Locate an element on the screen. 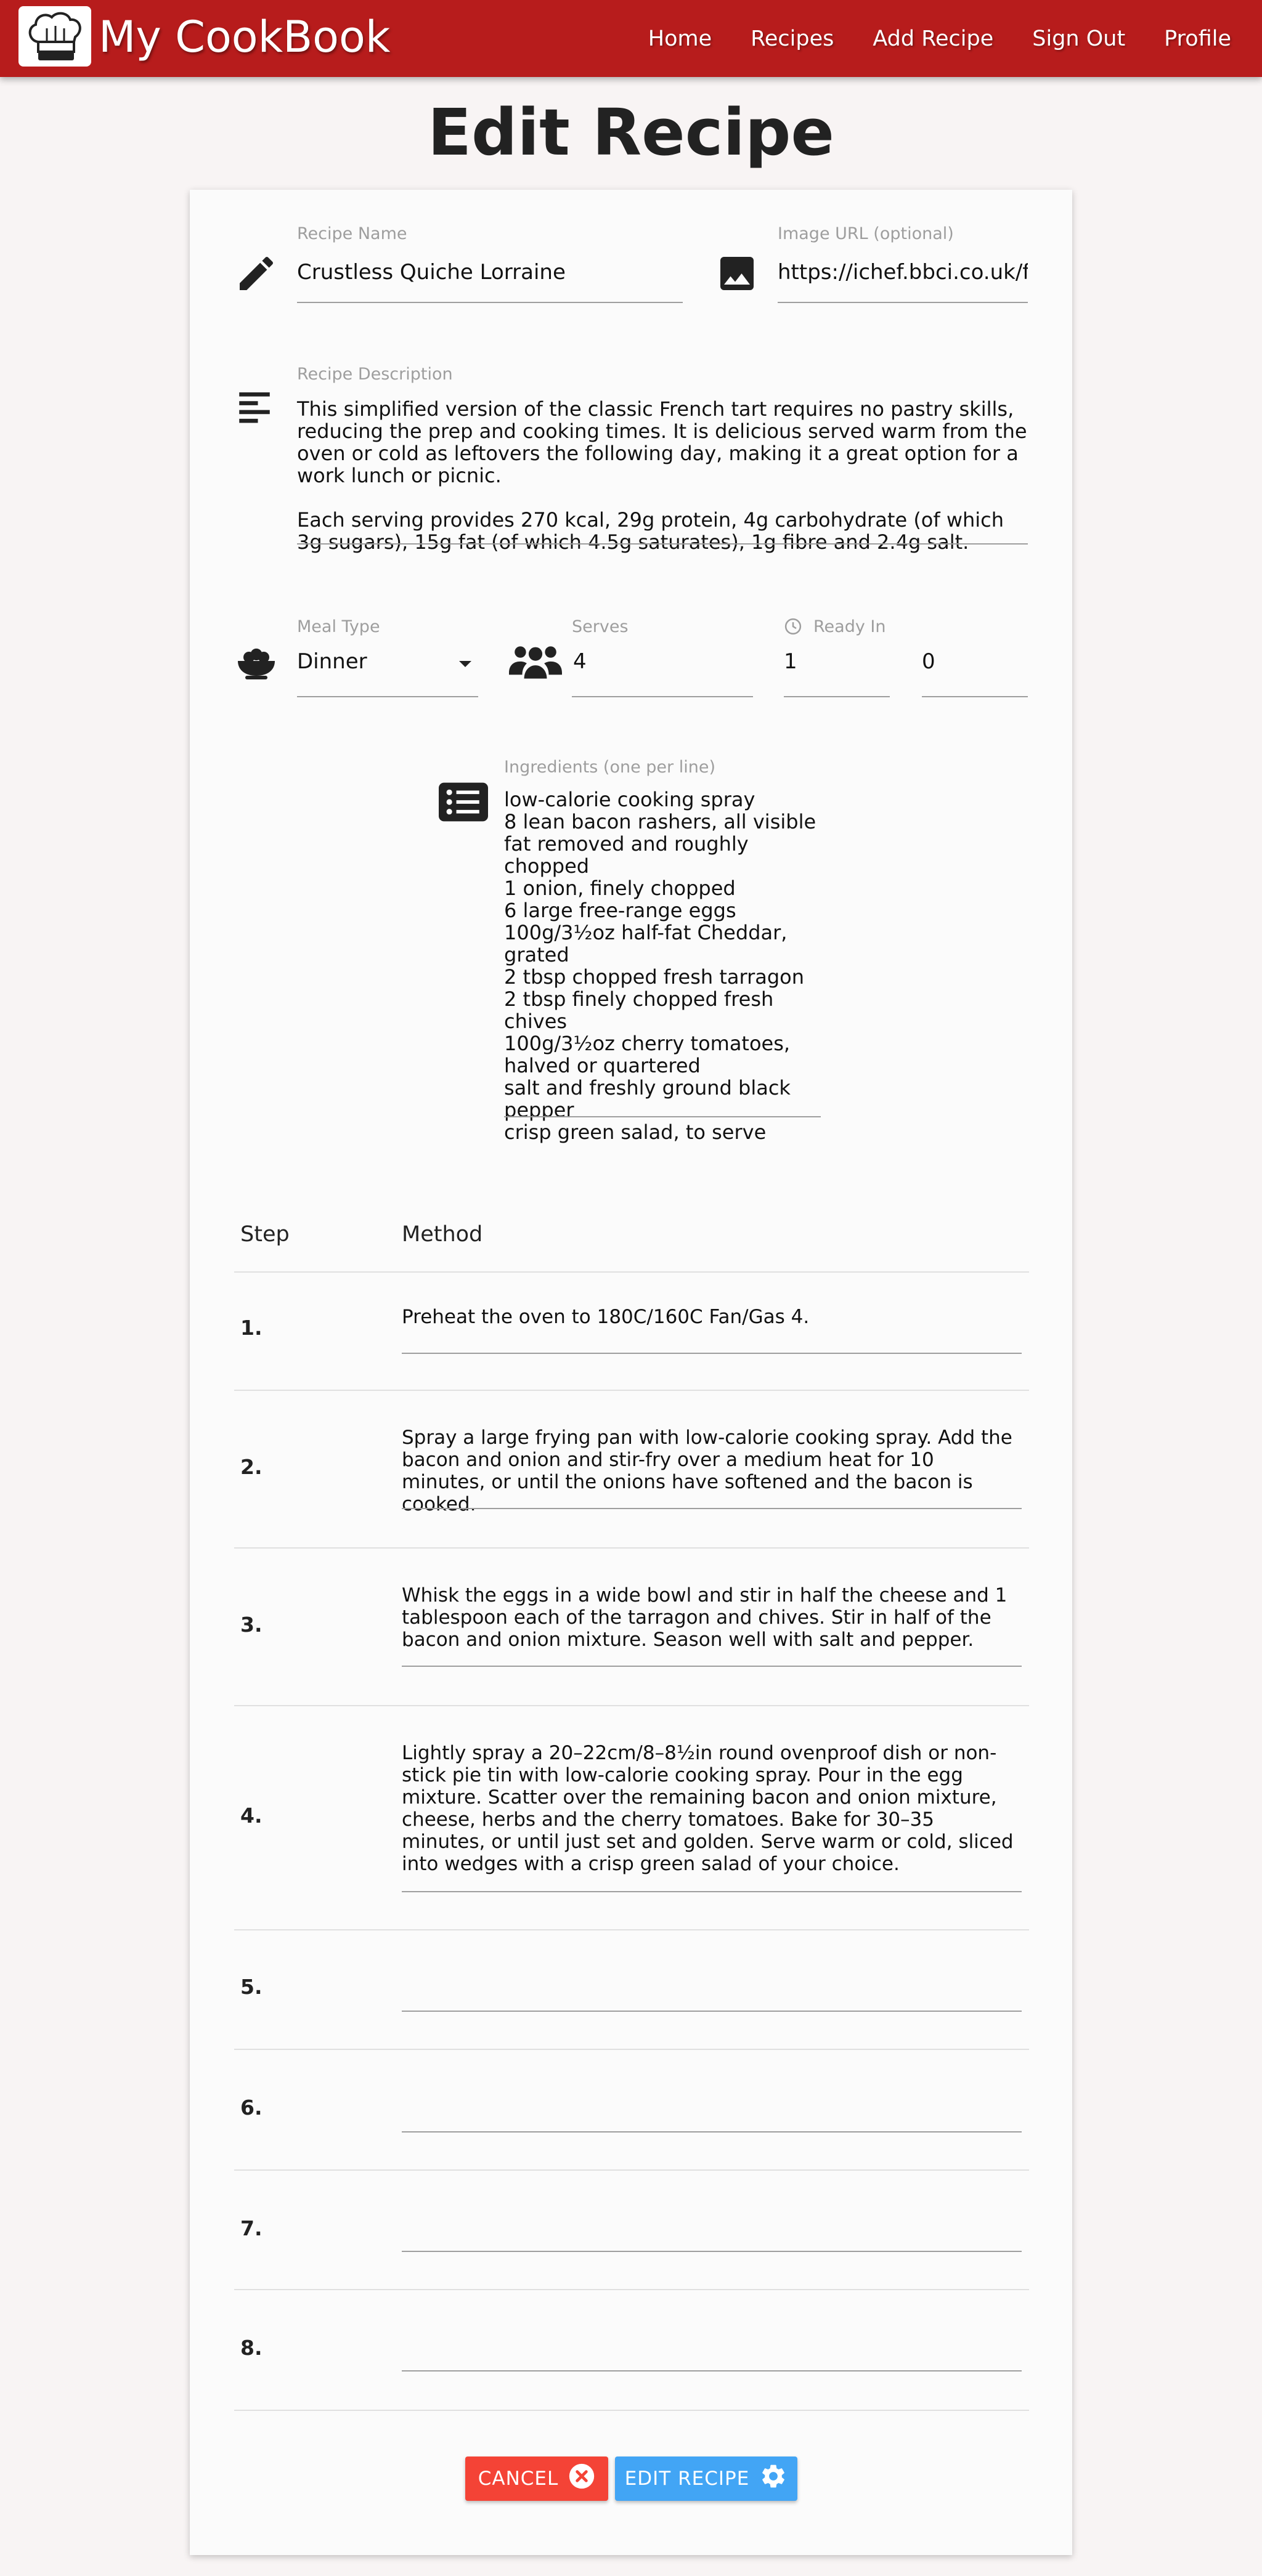 The height and width of the screenshot is (2576, 1262). ingredients-label: Ingredients (one per line) is located at coordinates (609, 767).